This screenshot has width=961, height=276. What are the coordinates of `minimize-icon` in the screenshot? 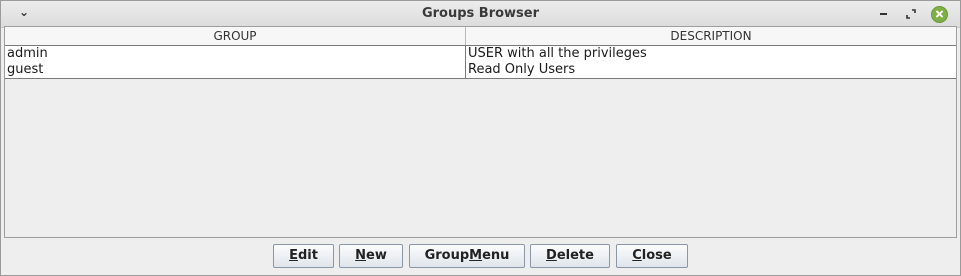 It's located at (884, 14).